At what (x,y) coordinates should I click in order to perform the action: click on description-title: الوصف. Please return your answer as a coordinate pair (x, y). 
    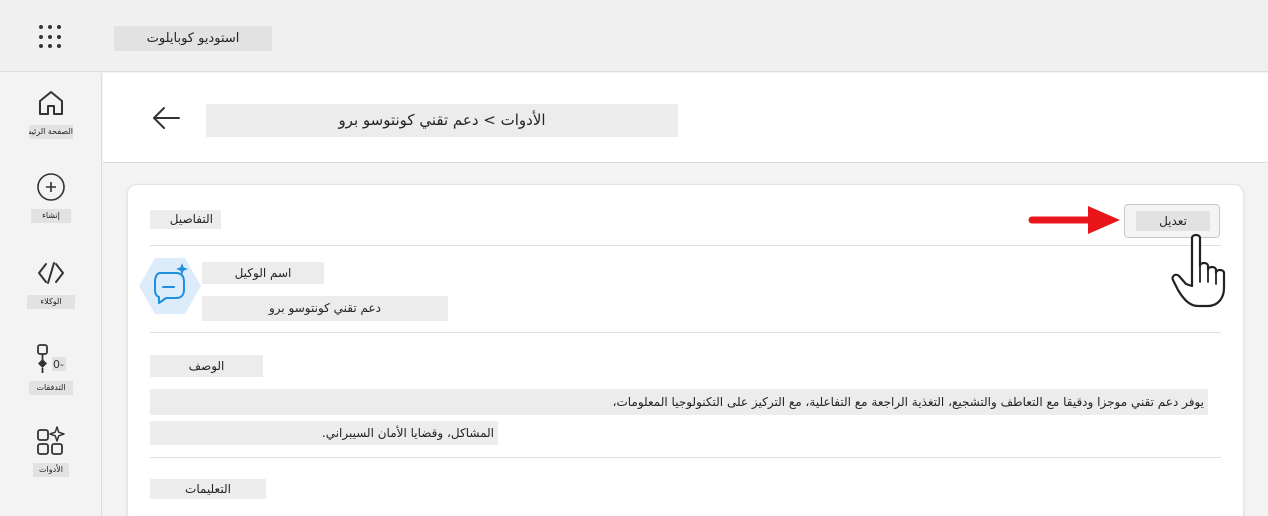
    Looking at the image, I should click on (206, 366).